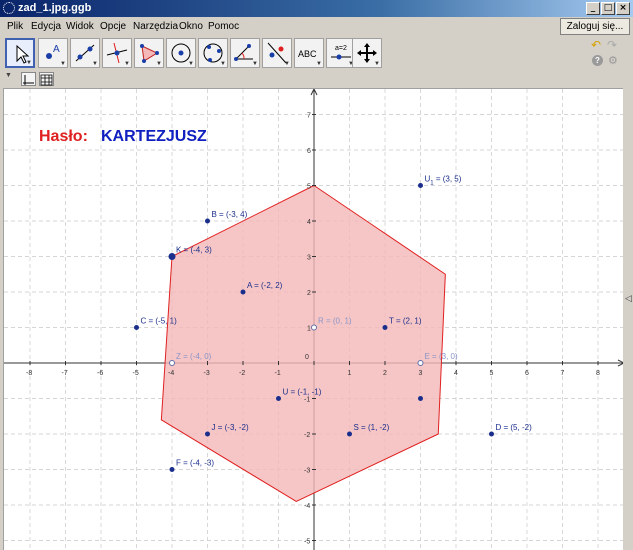 The height and width of the screenshot is (550, 633). Describe the element at coordinates (608, 8) in the screenshot. I see `maximize-button: □` at that location.